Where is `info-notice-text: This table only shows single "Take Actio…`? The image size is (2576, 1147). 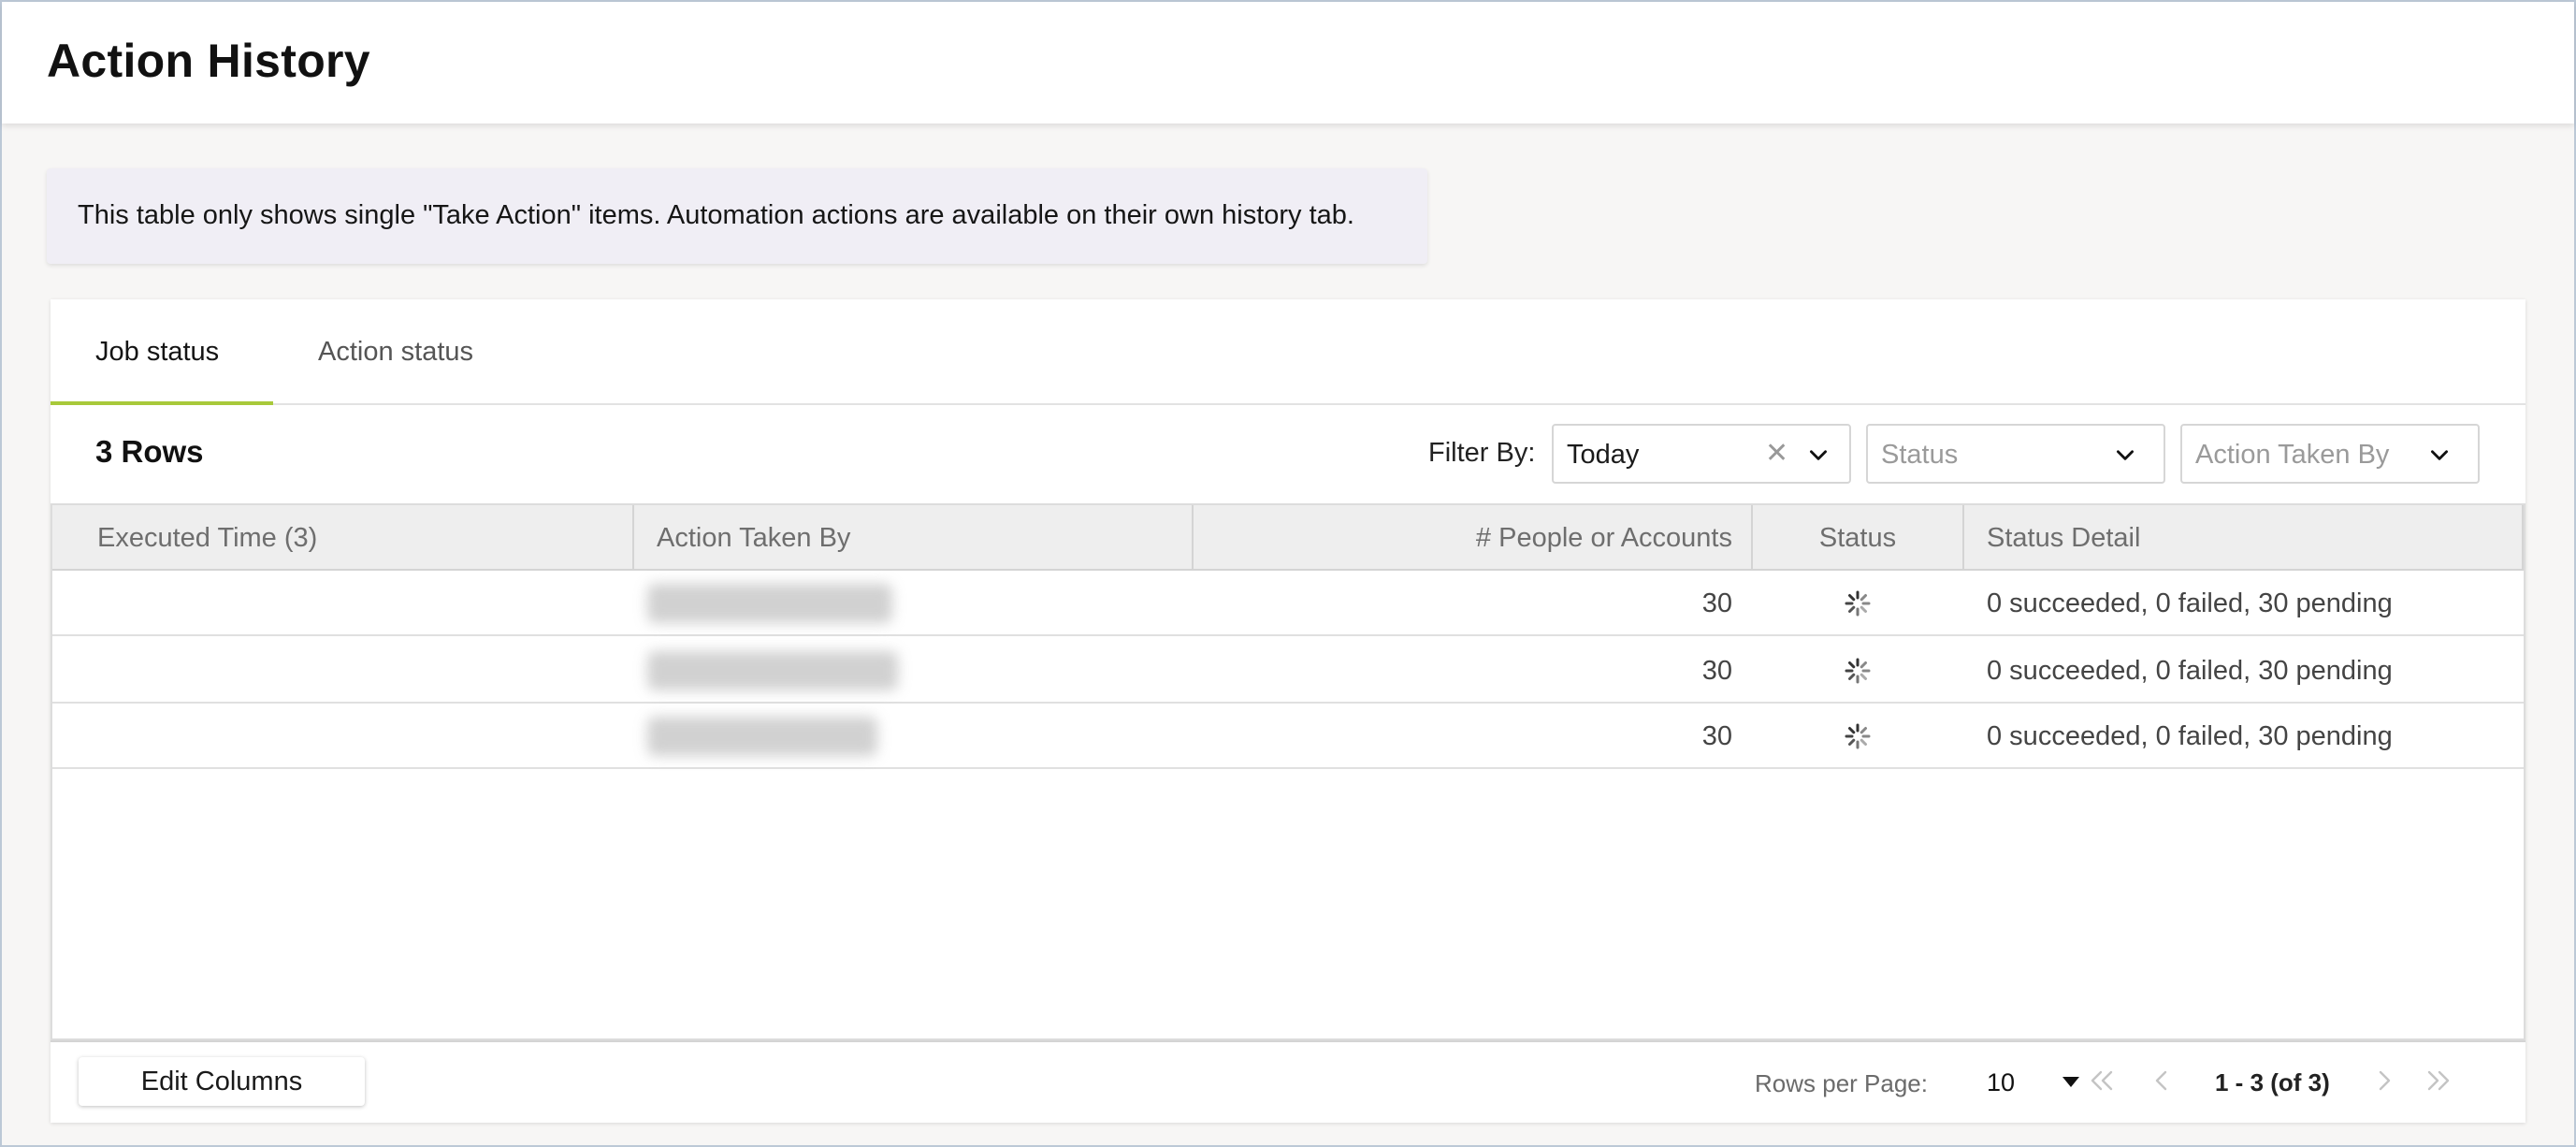
info-notice-text: This table only shows single "Take Actio… is located at coordinates (716, 215).